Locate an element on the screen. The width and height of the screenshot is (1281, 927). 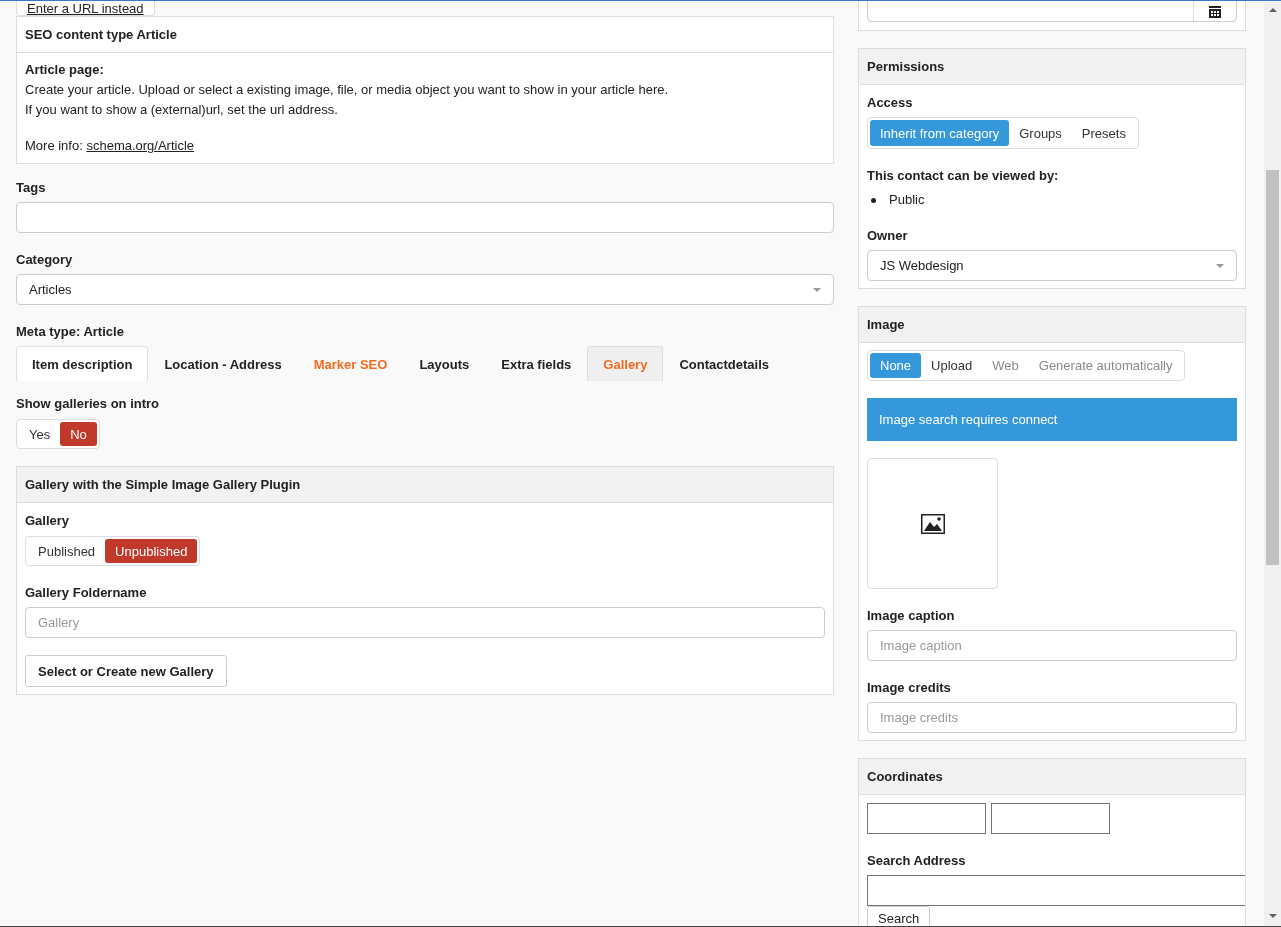
tags-input is located at coordinates (425, 217).